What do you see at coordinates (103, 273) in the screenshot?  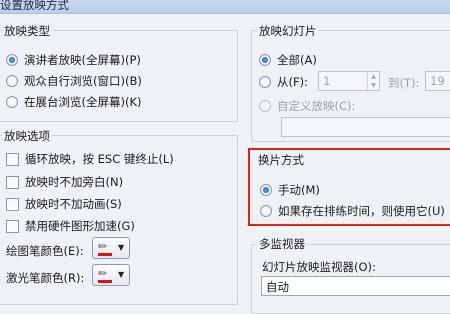 I see `laser-bucket-icon: ✏` at bounding box center [103, 273].